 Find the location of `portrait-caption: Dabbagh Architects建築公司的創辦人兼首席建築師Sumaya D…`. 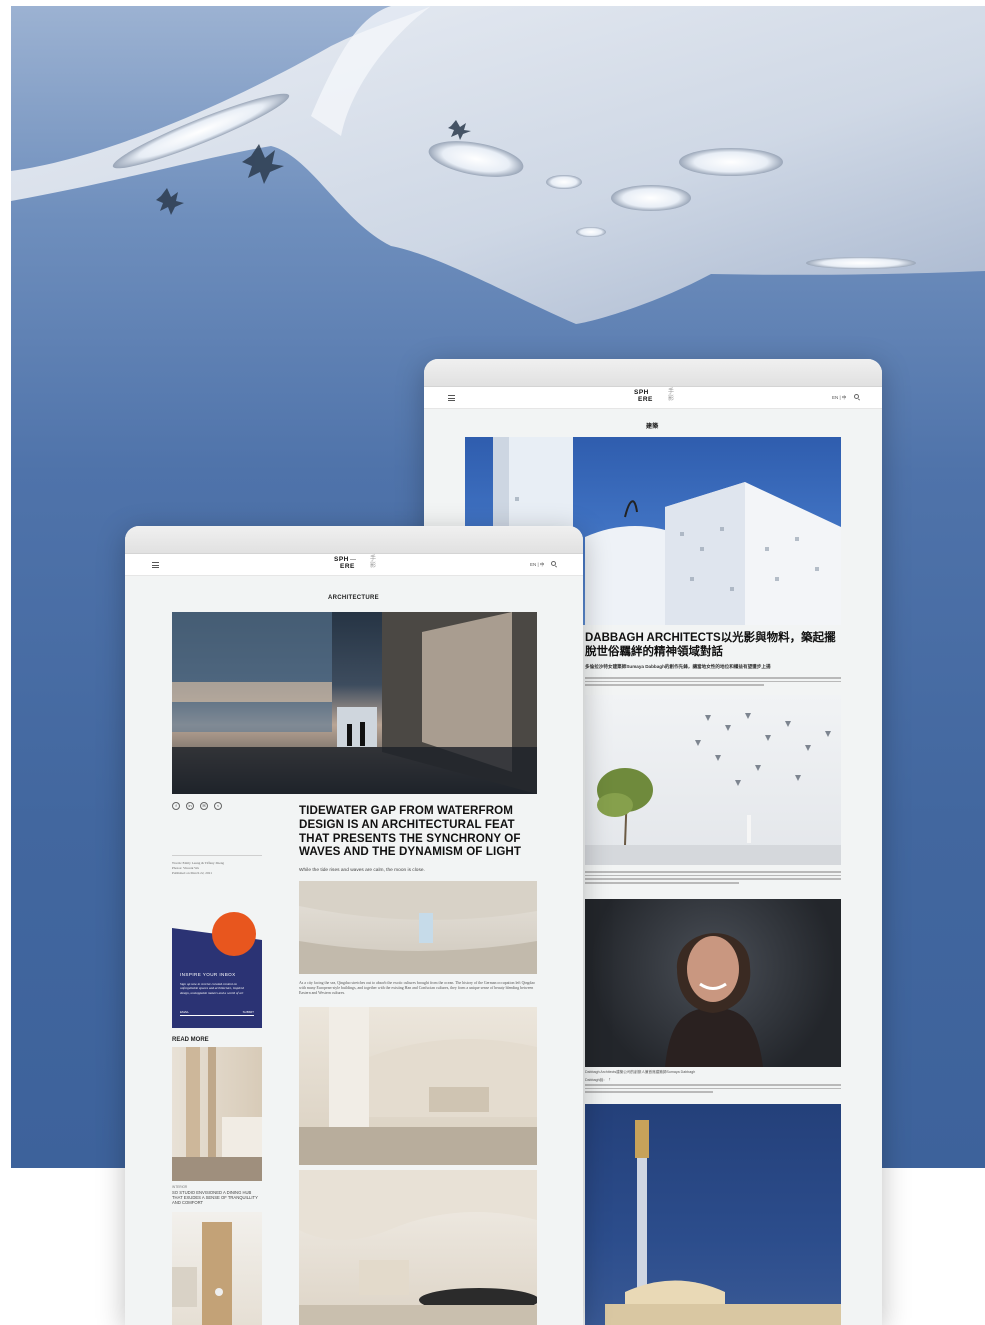

portrait-caption: Dabbagh Architects建築公司的創辦人兼首席建築師Sumaya D… is located at coordinates (640, 1072).